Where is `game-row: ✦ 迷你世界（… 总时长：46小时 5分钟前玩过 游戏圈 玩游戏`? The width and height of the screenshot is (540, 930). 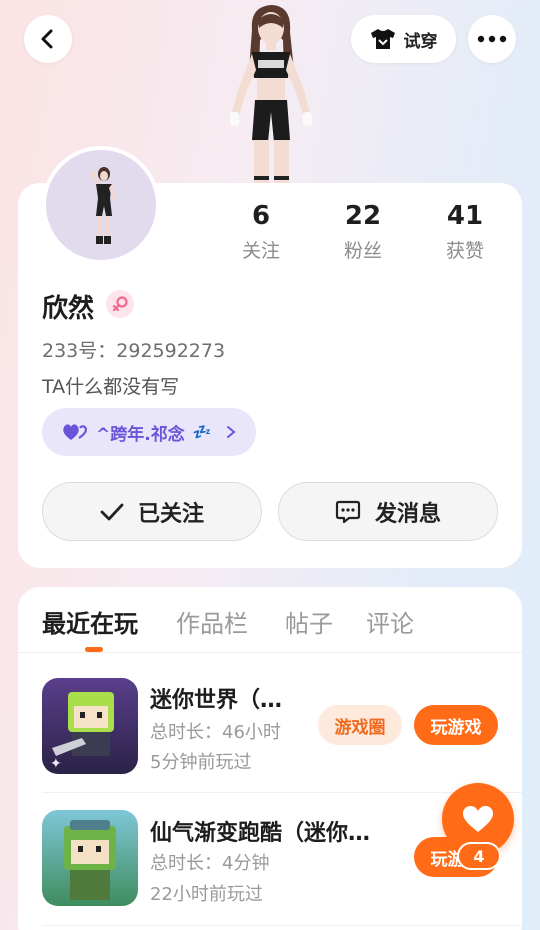 game-row: ✦ 迷你世界（… 总时长：46小时 5分钟前玩过 游戏圈 玩游戏 is located at coordinates (270, 726).